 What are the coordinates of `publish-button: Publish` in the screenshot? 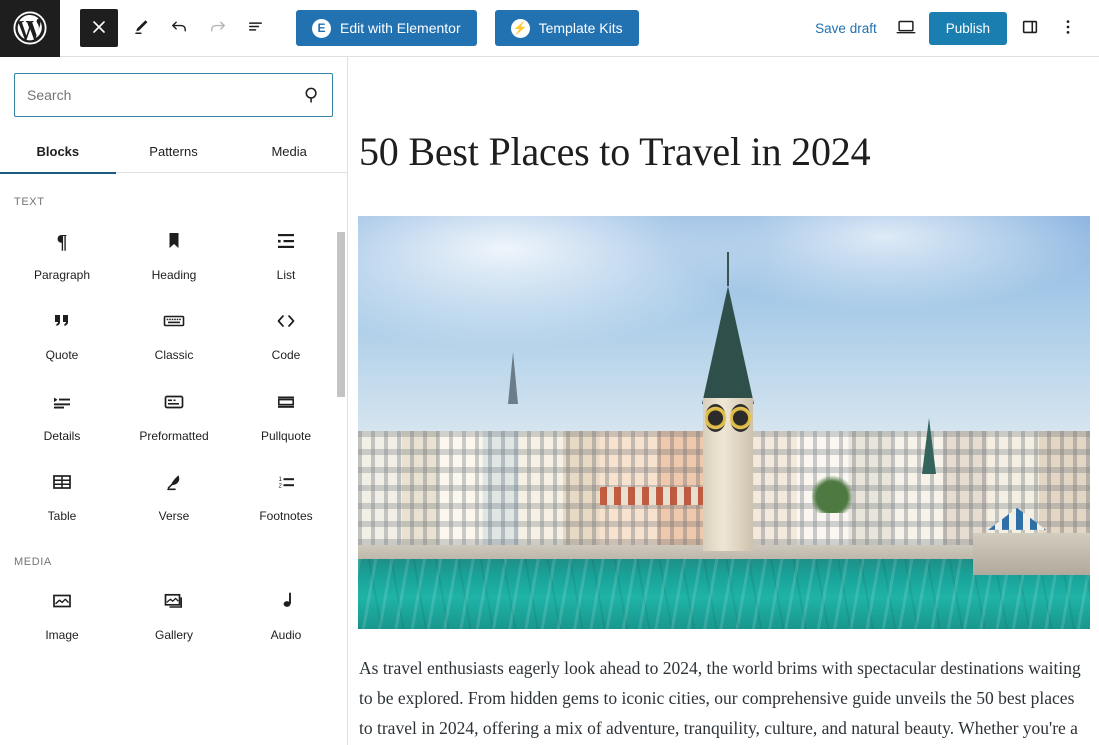 It's located at (967, 28).